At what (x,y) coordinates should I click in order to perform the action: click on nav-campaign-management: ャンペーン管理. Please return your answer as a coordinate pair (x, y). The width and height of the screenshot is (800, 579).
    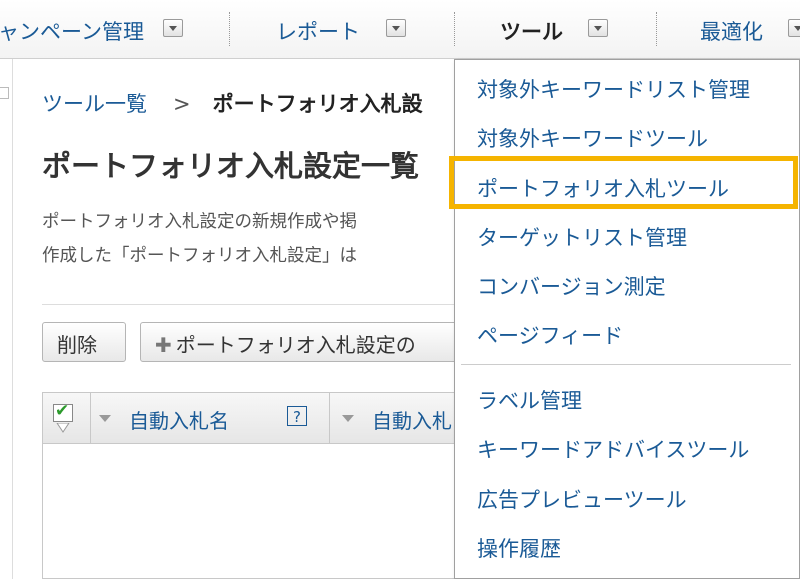
    Looking at the image, I should click on (72, 31).